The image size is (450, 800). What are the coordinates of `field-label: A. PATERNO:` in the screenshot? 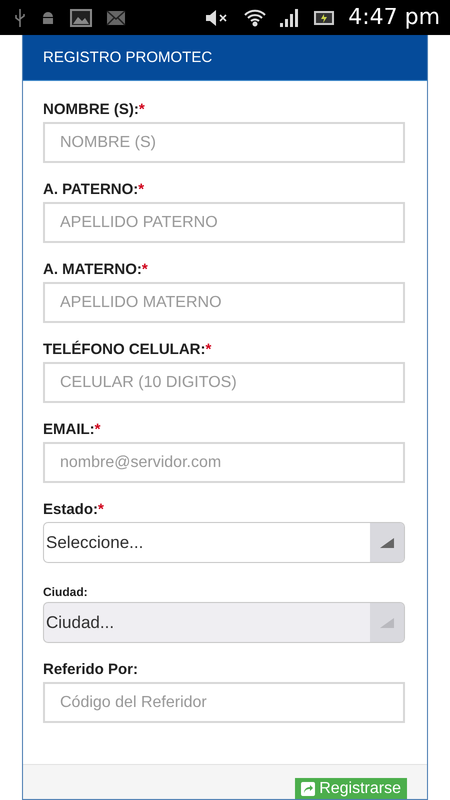 It's located at (90, 189).